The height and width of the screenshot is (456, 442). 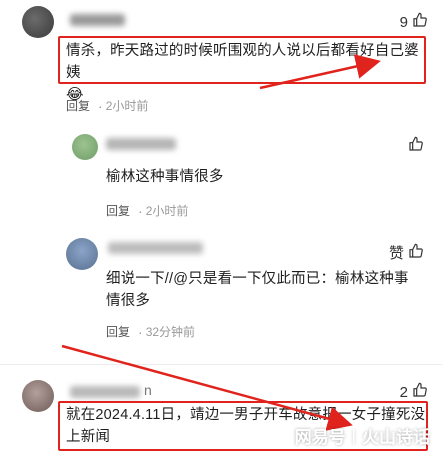 I want to click on username-tail: n, so click(x=148, y=390).